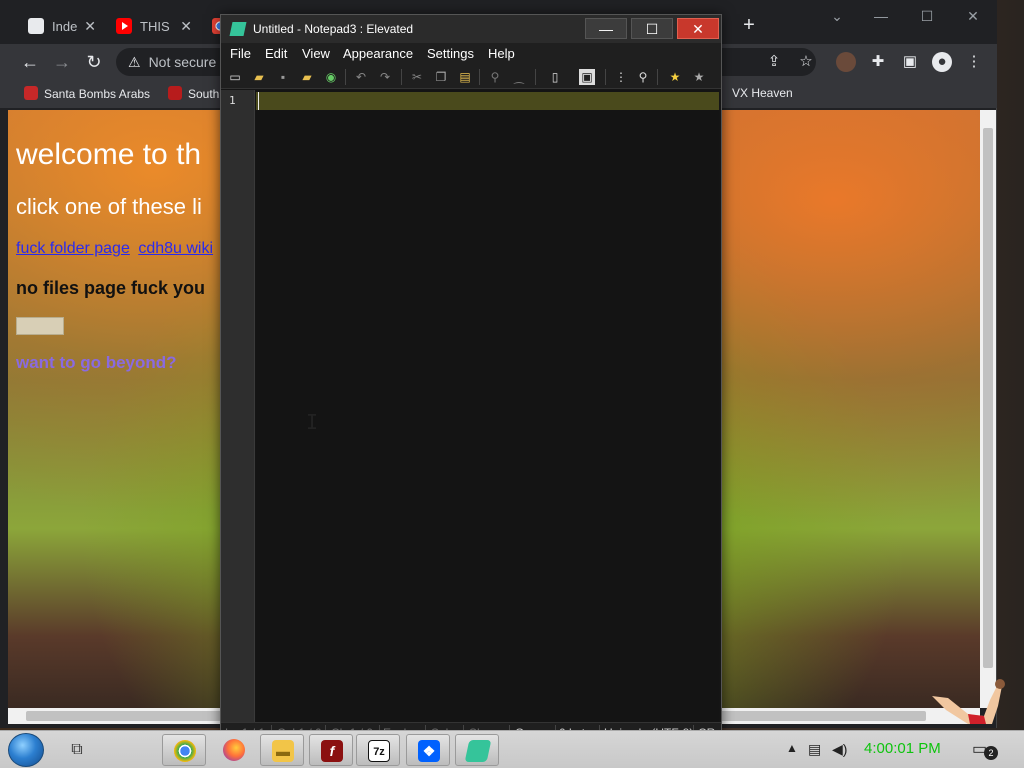  I want to click on bookmark-item: Santa Bombs Arabs, so click(87, 93).